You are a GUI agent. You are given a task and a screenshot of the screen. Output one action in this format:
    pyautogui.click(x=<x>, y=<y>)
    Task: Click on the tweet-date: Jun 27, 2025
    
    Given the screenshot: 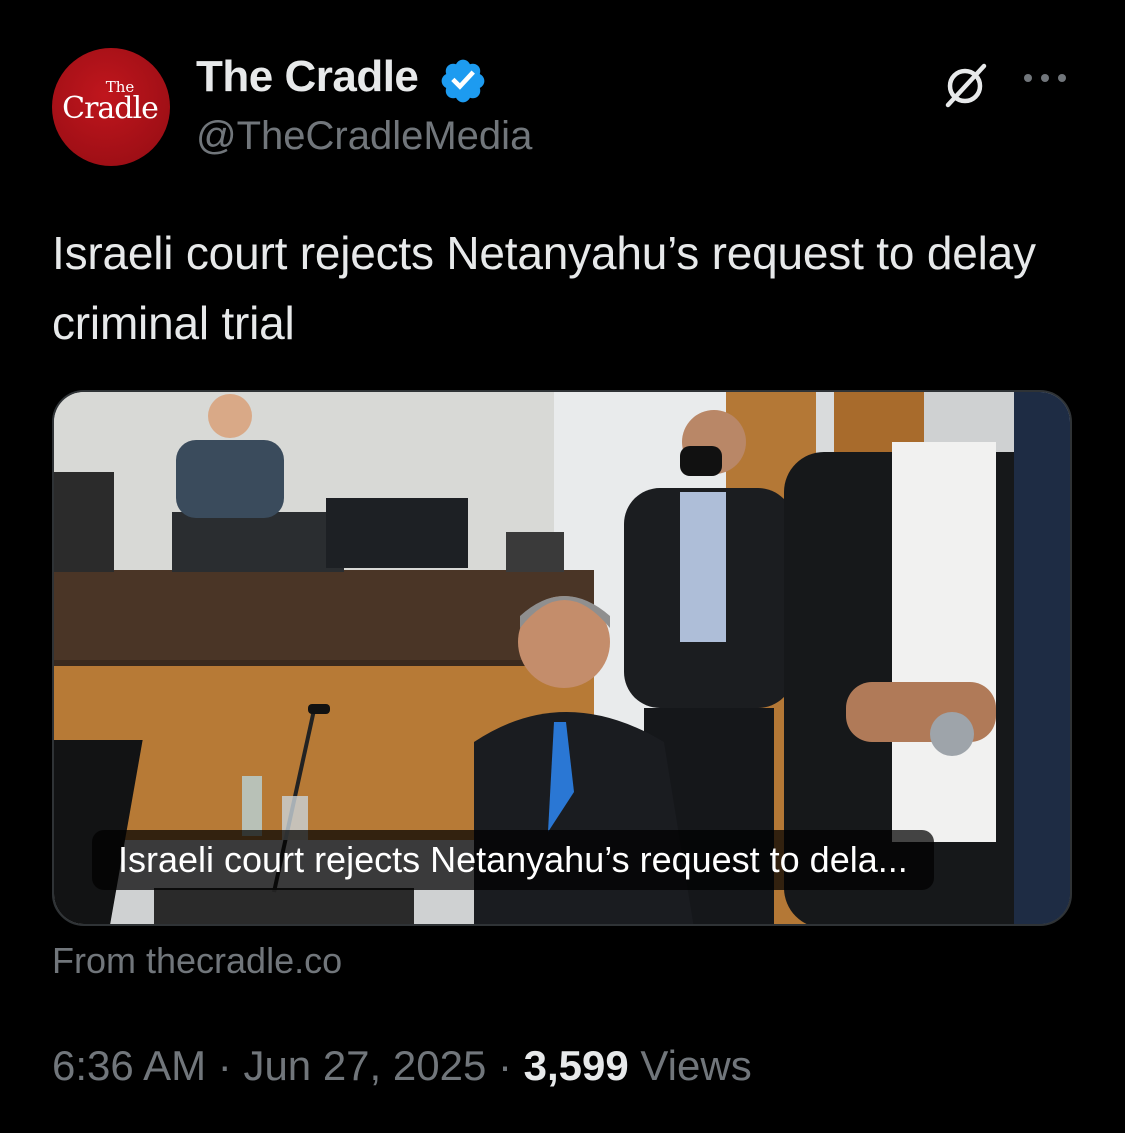 What is the action you would take?
    pyautogui.click(x=364, y=1065)
    